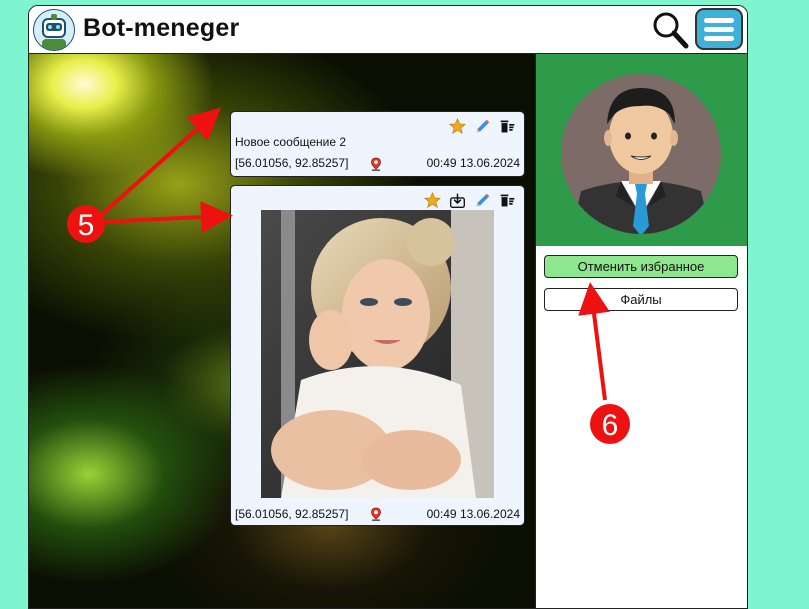  I want to click on app-title: Bot-meneger, so click(161, 28).